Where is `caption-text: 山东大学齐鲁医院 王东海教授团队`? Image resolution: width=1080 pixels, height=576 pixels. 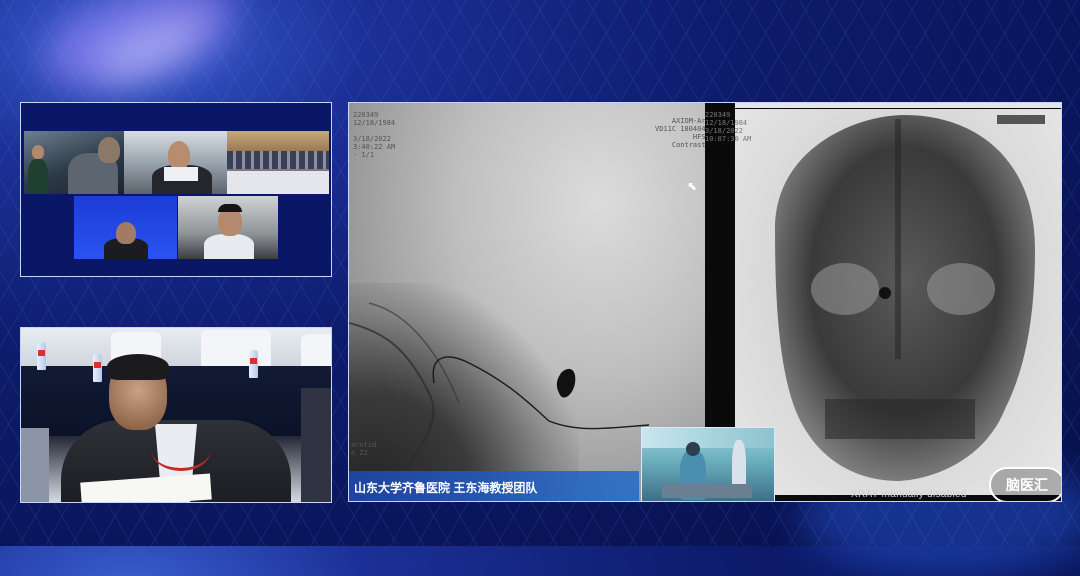
caption-text: 山东大学齐鲁医院 王东海教授团队 is located at coordinates (446, 487).